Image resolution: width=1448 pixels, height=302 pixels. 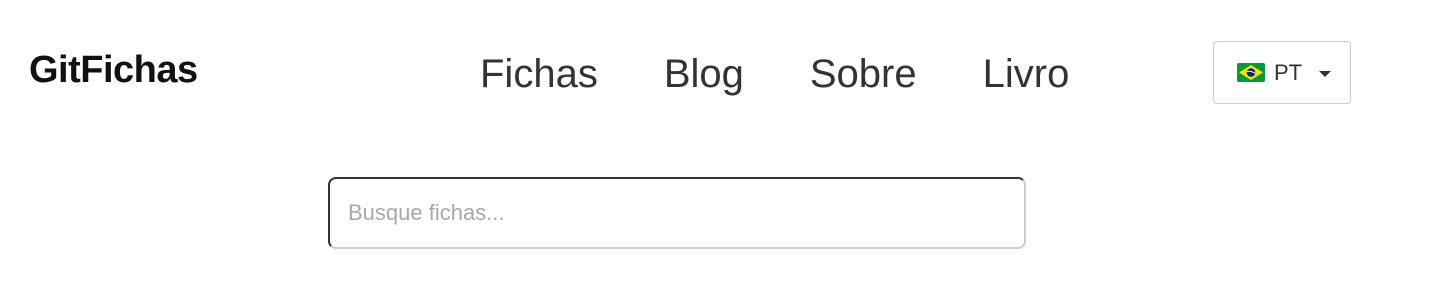 I want to click on caret-down-icon, so click(x=1325, y=73).